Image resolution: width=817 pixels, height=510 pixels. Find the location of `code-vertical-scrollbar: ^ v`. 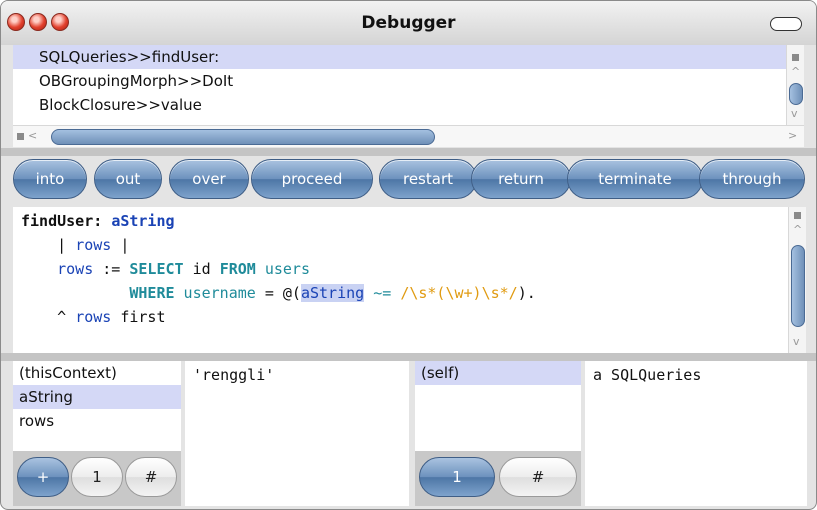

code-vertical-scrollbar: ^ v is located at coordinates (797, 280).